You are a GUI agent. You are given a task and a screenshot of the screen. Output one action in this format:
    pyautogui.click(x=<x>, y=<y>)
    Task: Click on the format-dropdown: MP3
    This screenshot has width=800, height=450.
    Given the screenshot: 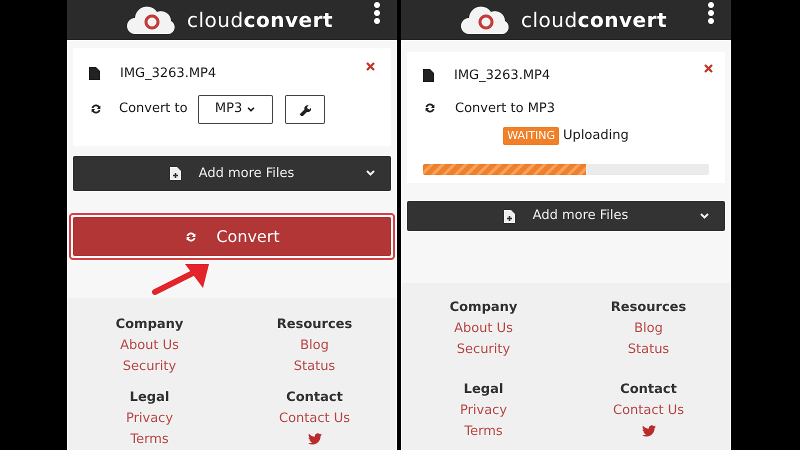 What is the action you would take?
    pyautogui.click(x=235, y=109)
    